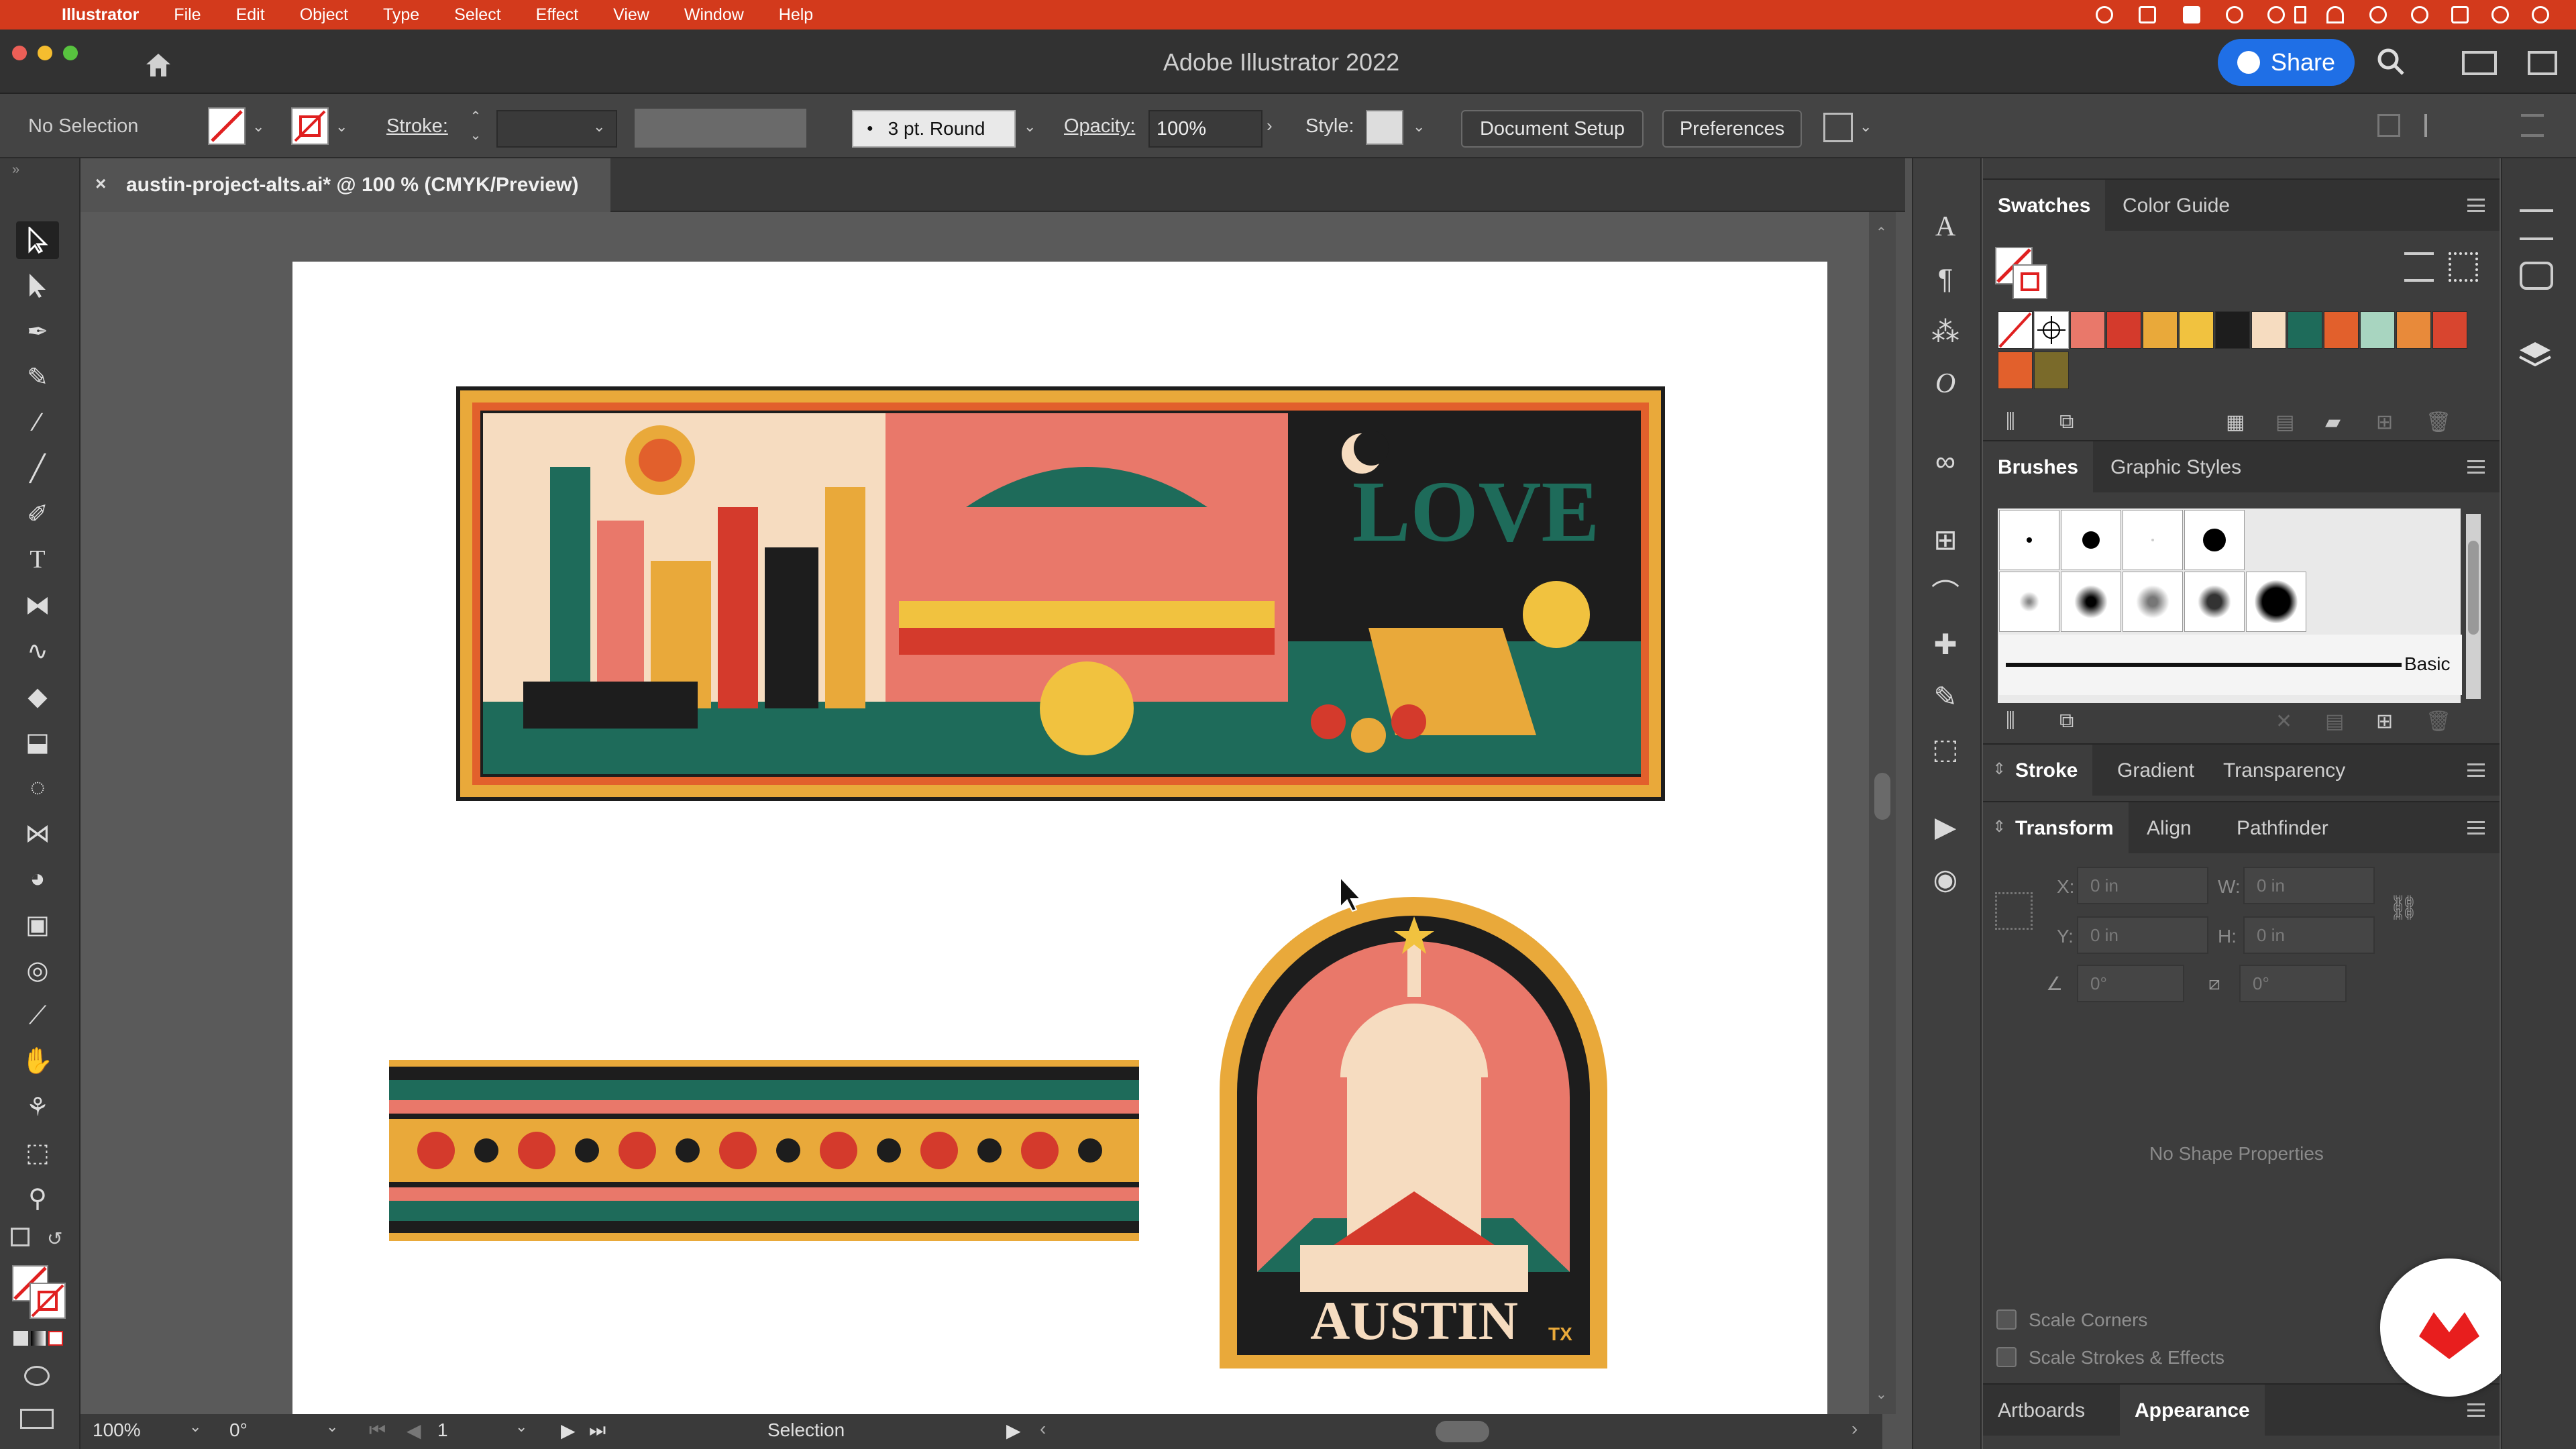 The width and height of the screenshot is (2576, 1449). Describe the element at coordinates (258, 127) in the screenshot. I see `fill-dropdown-icon: ⌄` at that location.